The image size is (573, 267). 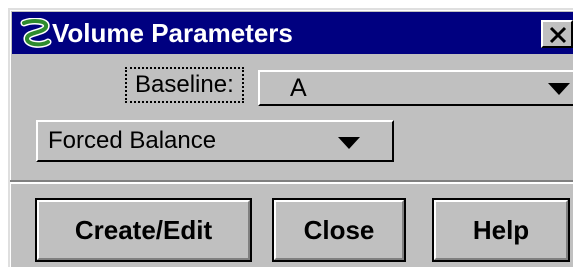 I want to click on close-window-button, so click(x=557, y=34).